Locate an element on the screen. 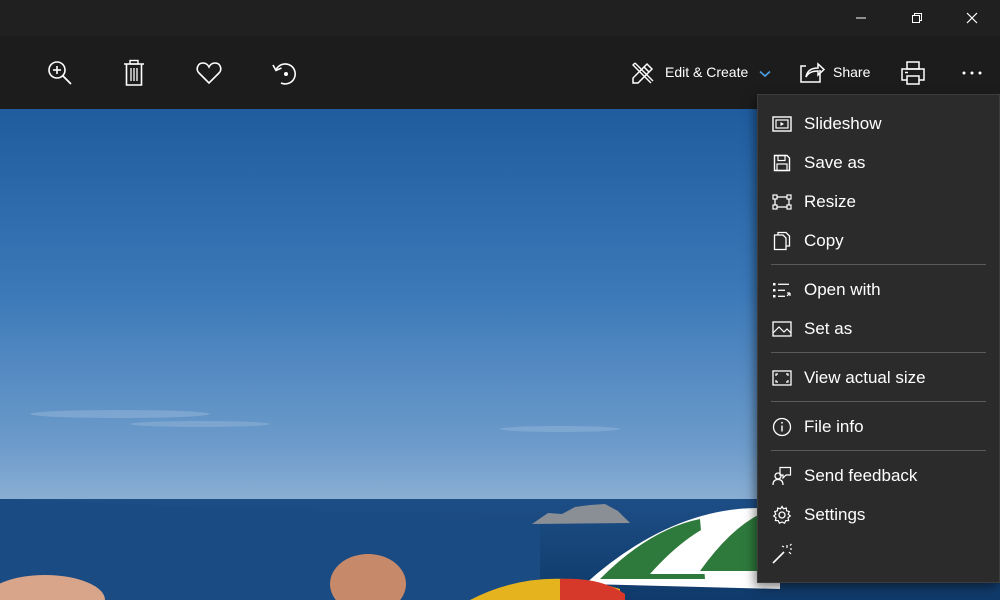  menu-item-label: Slideshow is located at coordinates (843, 123).